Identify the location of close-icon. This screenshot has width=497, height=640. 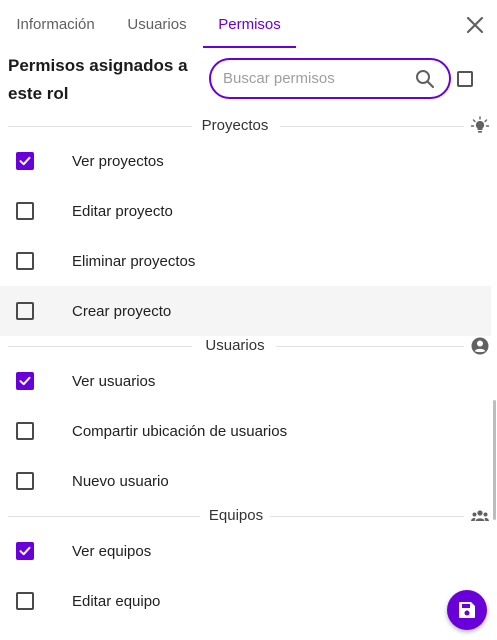
(475, 25).